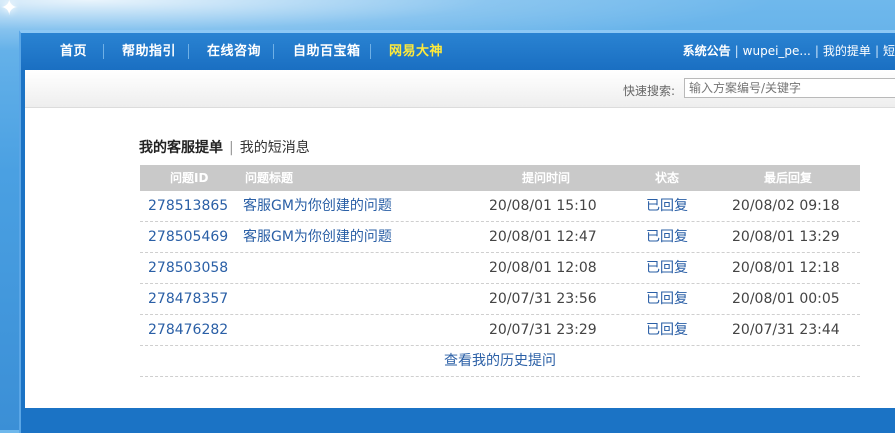 The width and height of the screenshot is (895, 433). Describe the element at coordinates (667, 178) in the screenshot. I see `column-header-status: 状态` at that location.